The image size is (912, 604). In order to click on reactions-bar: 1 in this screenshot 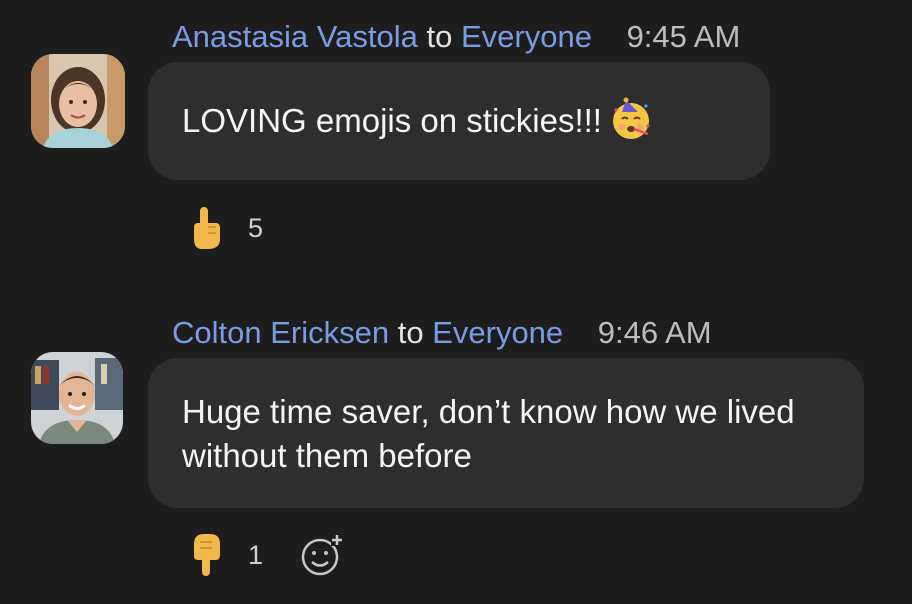, I will do `click(265, 555)`.